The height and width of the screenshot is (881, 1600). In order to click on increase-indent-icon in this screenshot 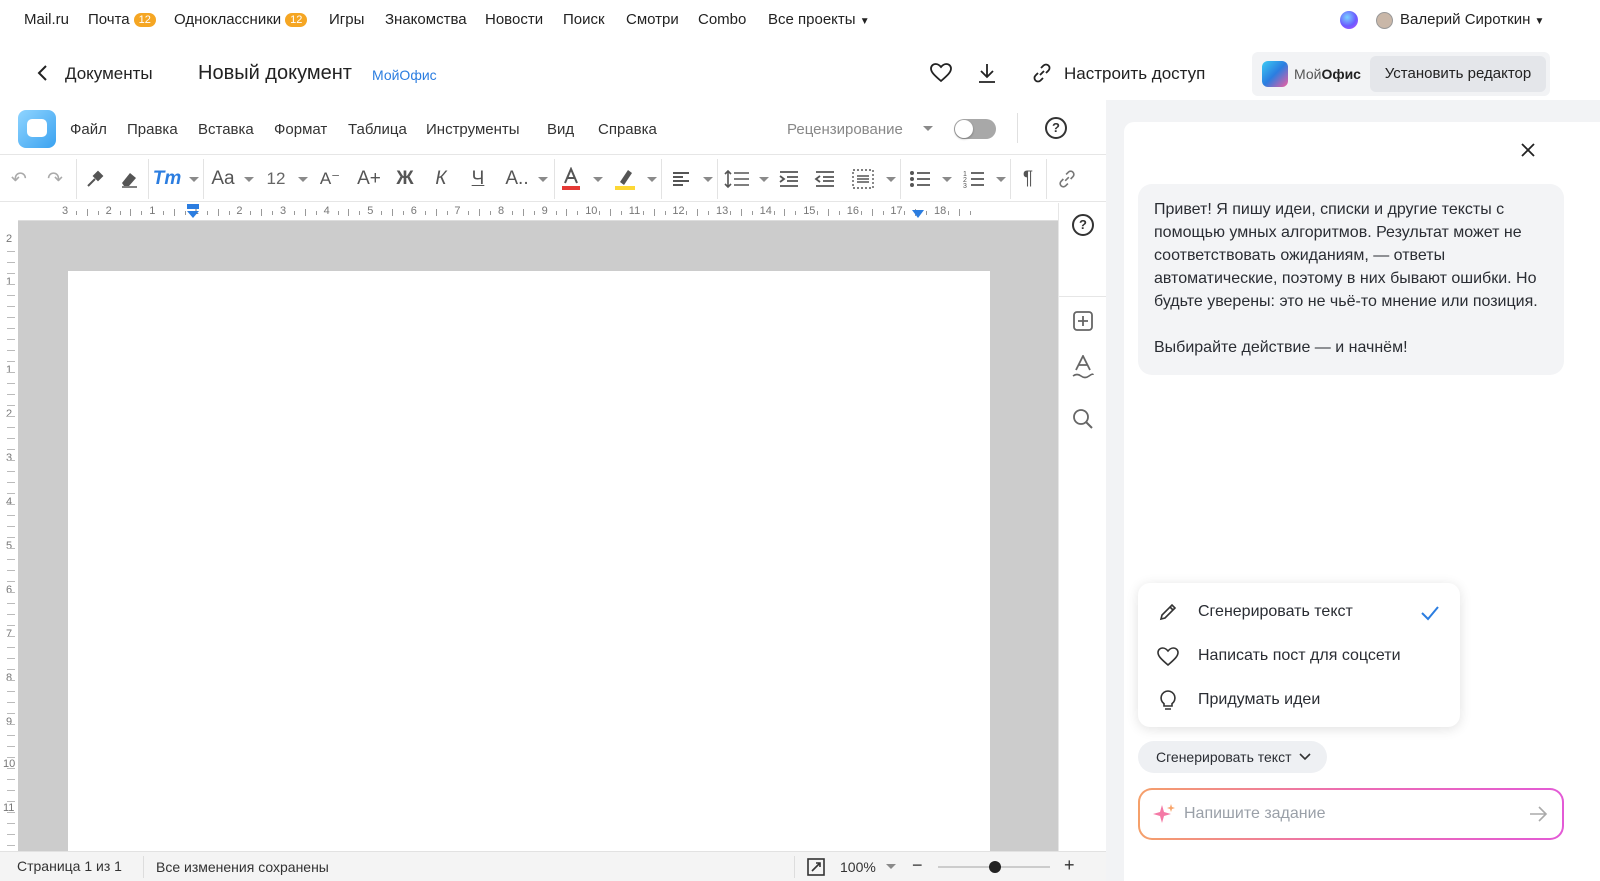, I will do `click(789, 179)`.